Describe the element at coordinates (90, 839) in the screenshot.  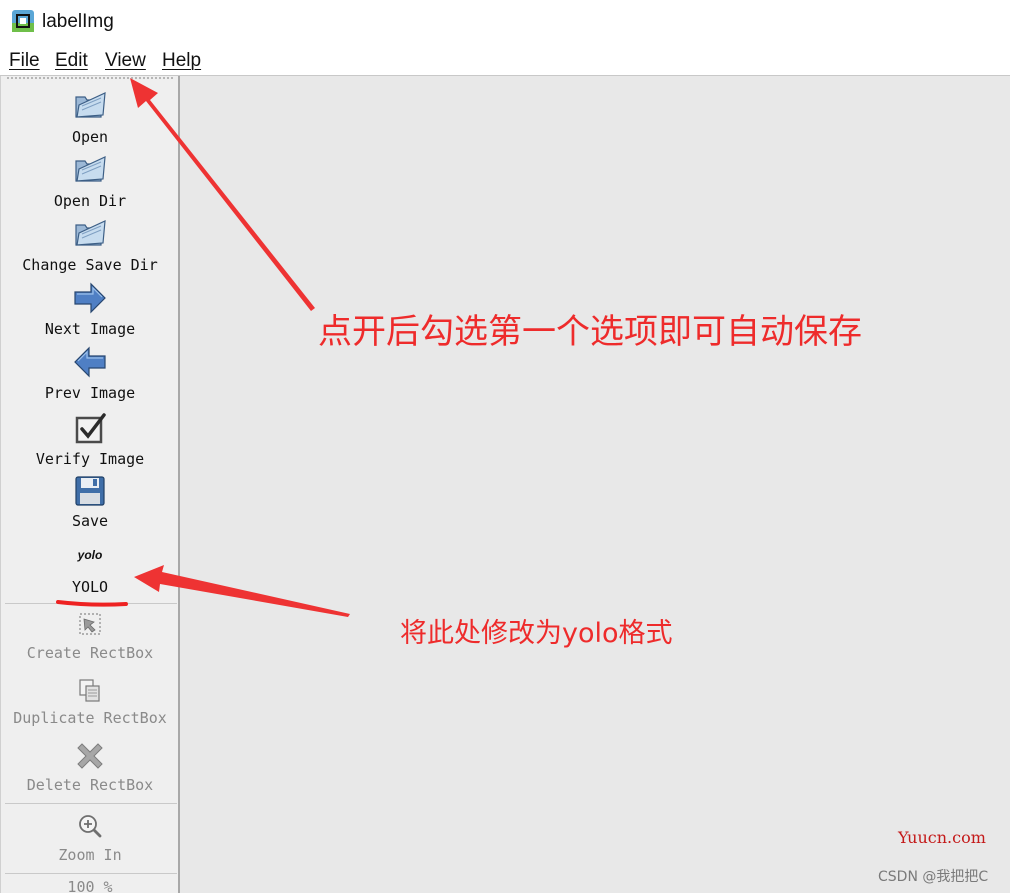
I see `zoom-in-button: Zoom In` at that location.